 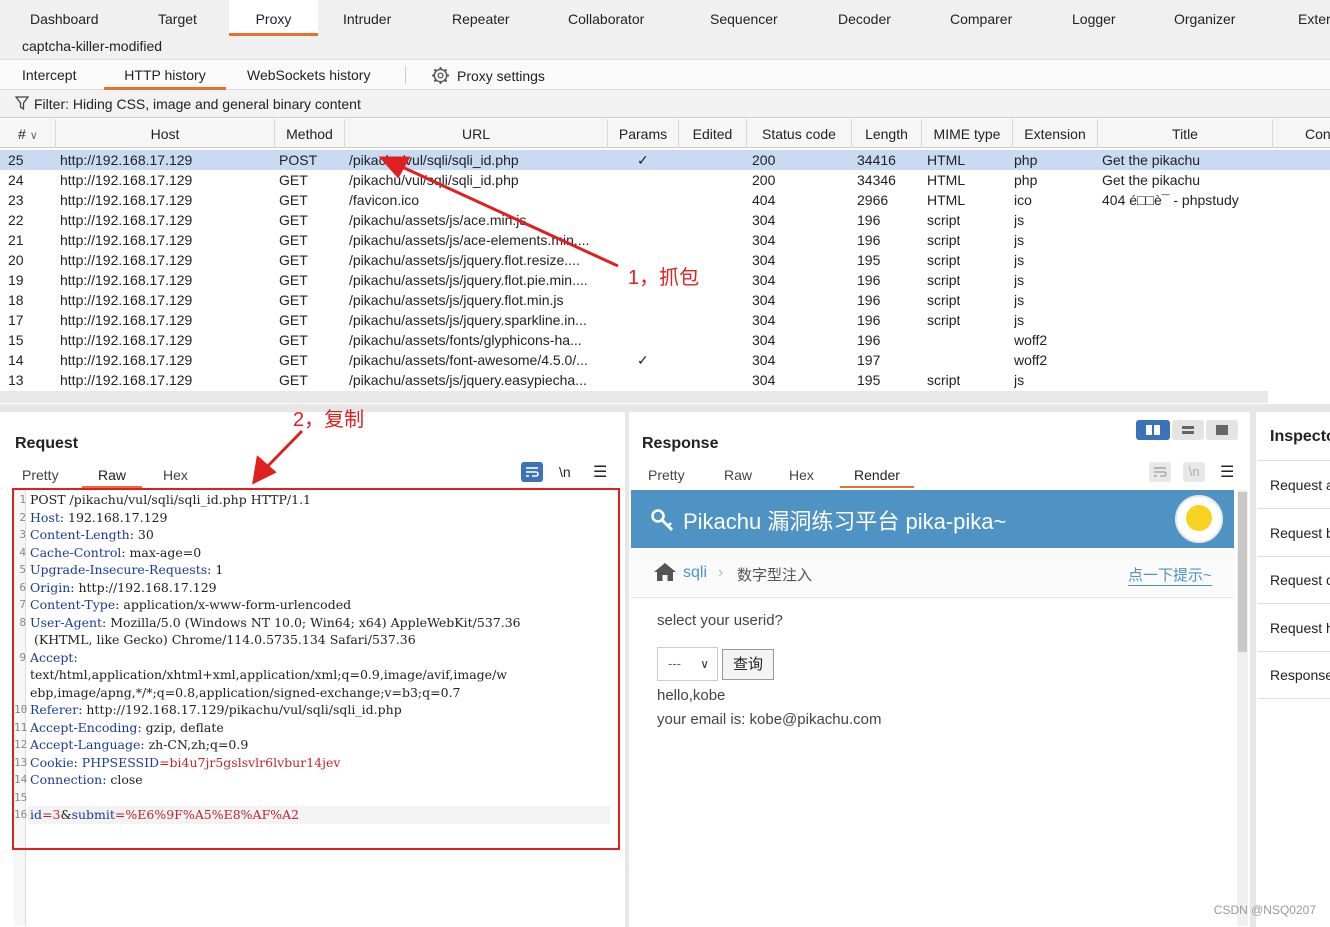 What do you see at coordinates (435, 320) in the screenshot?
I see `annotation-arrows` at bounding box center [435, 320].